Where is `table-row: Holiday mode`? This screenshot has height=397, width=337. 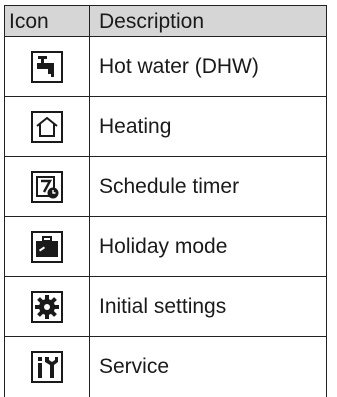
table-row: Holiday mode is located at coordinates (165, 246).